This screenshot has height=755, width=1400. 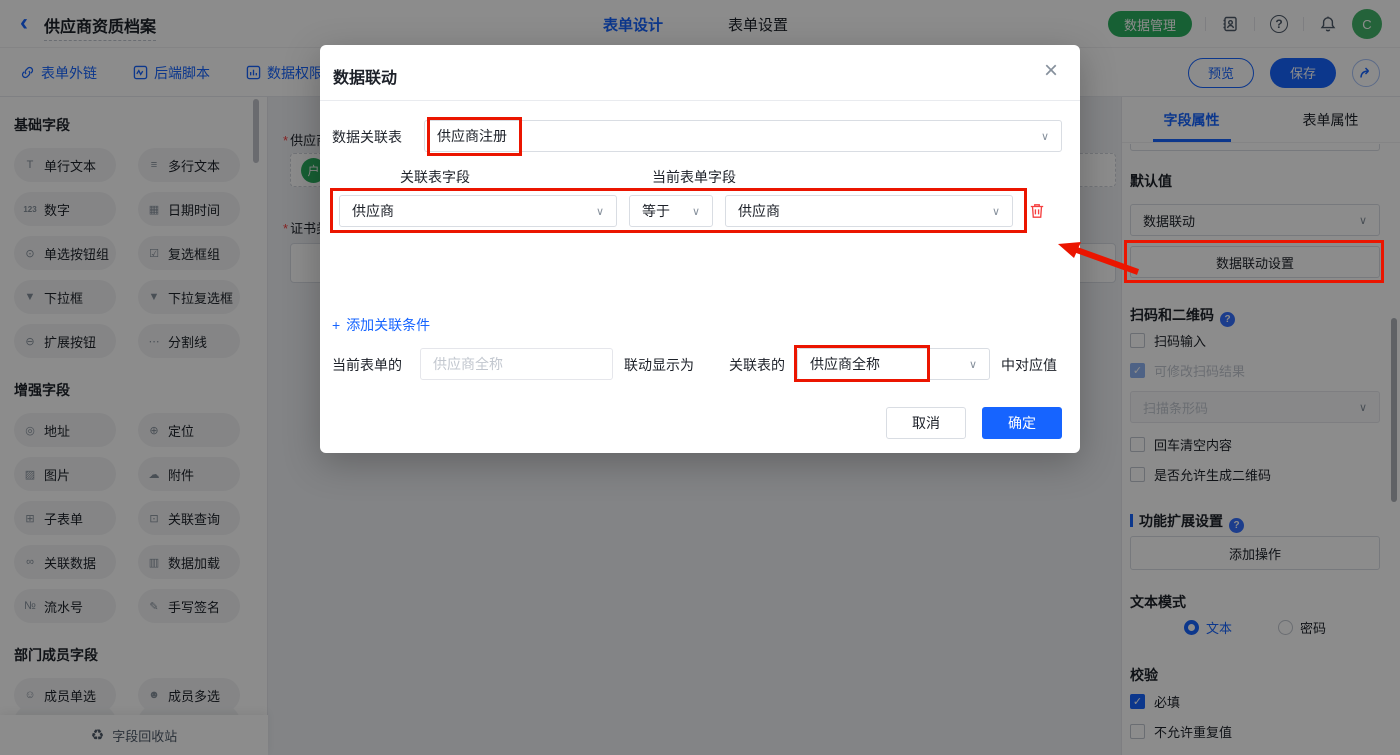 I want to click on condition-left-field-value: 供应商, so click(x=373, y=211).